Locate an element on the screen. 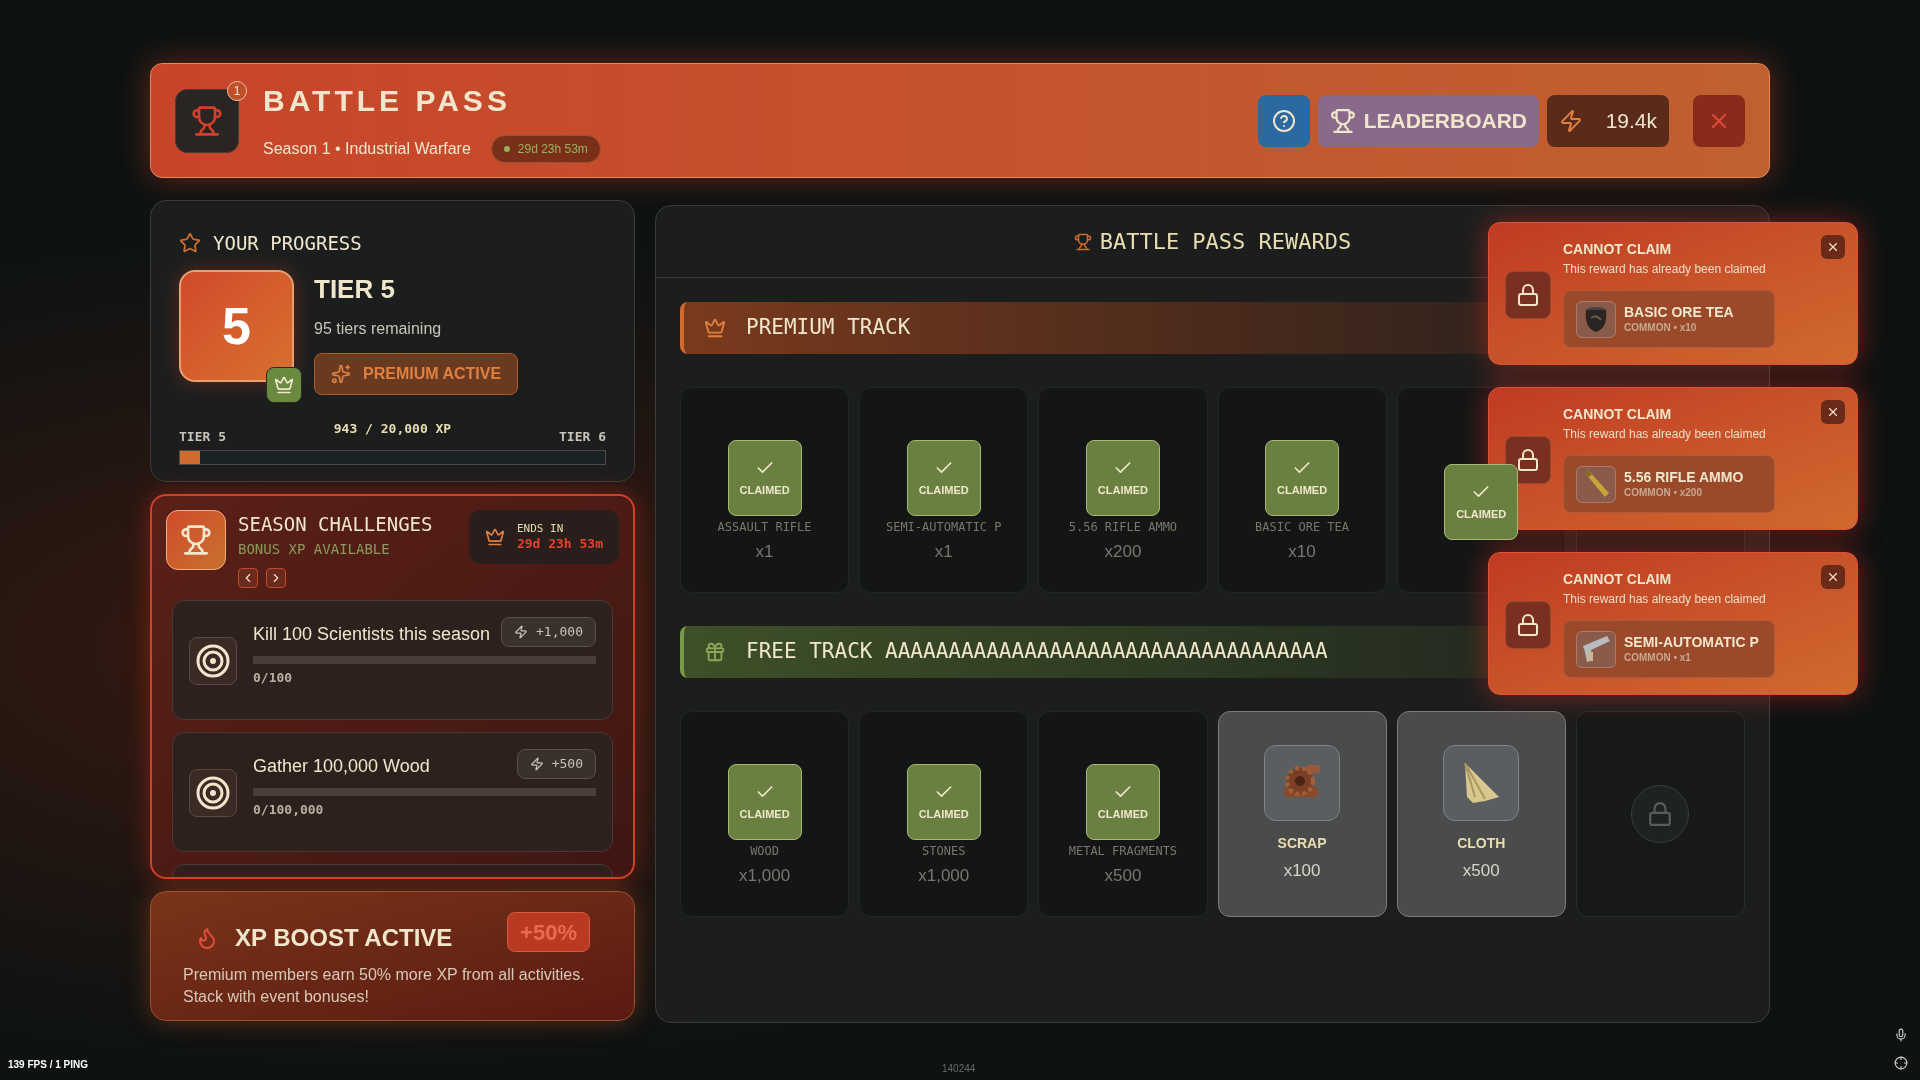 Image resolution: width=1920 pixels, height=1080 pixels. ends-in-label: ENDS IN is located at coordinates (540, 529).